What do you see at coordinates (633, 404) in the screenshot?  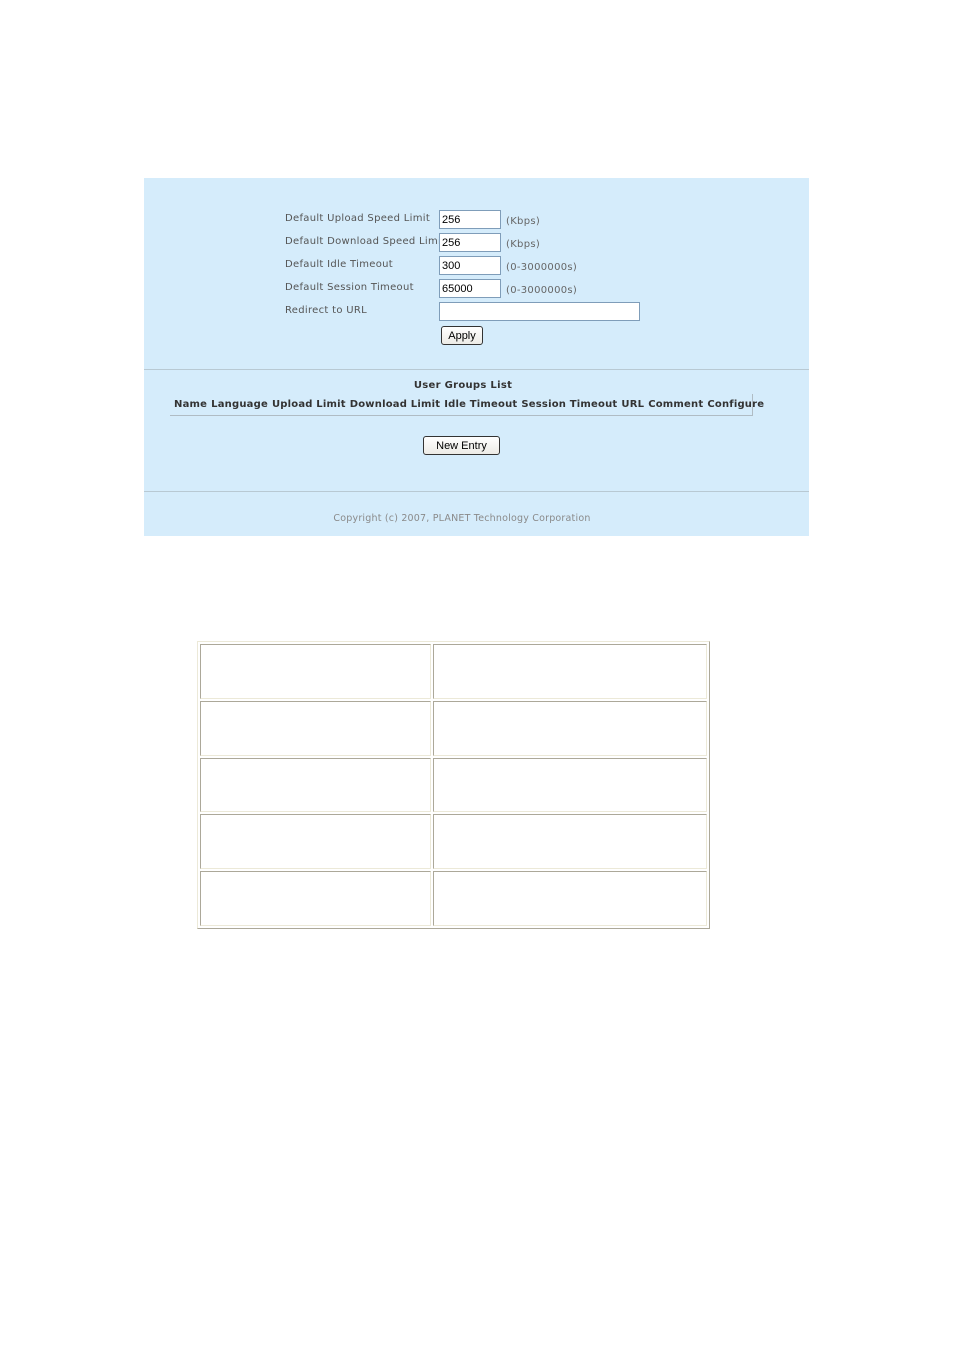 I see `column-url: URL` at bounding box center [633, 404].